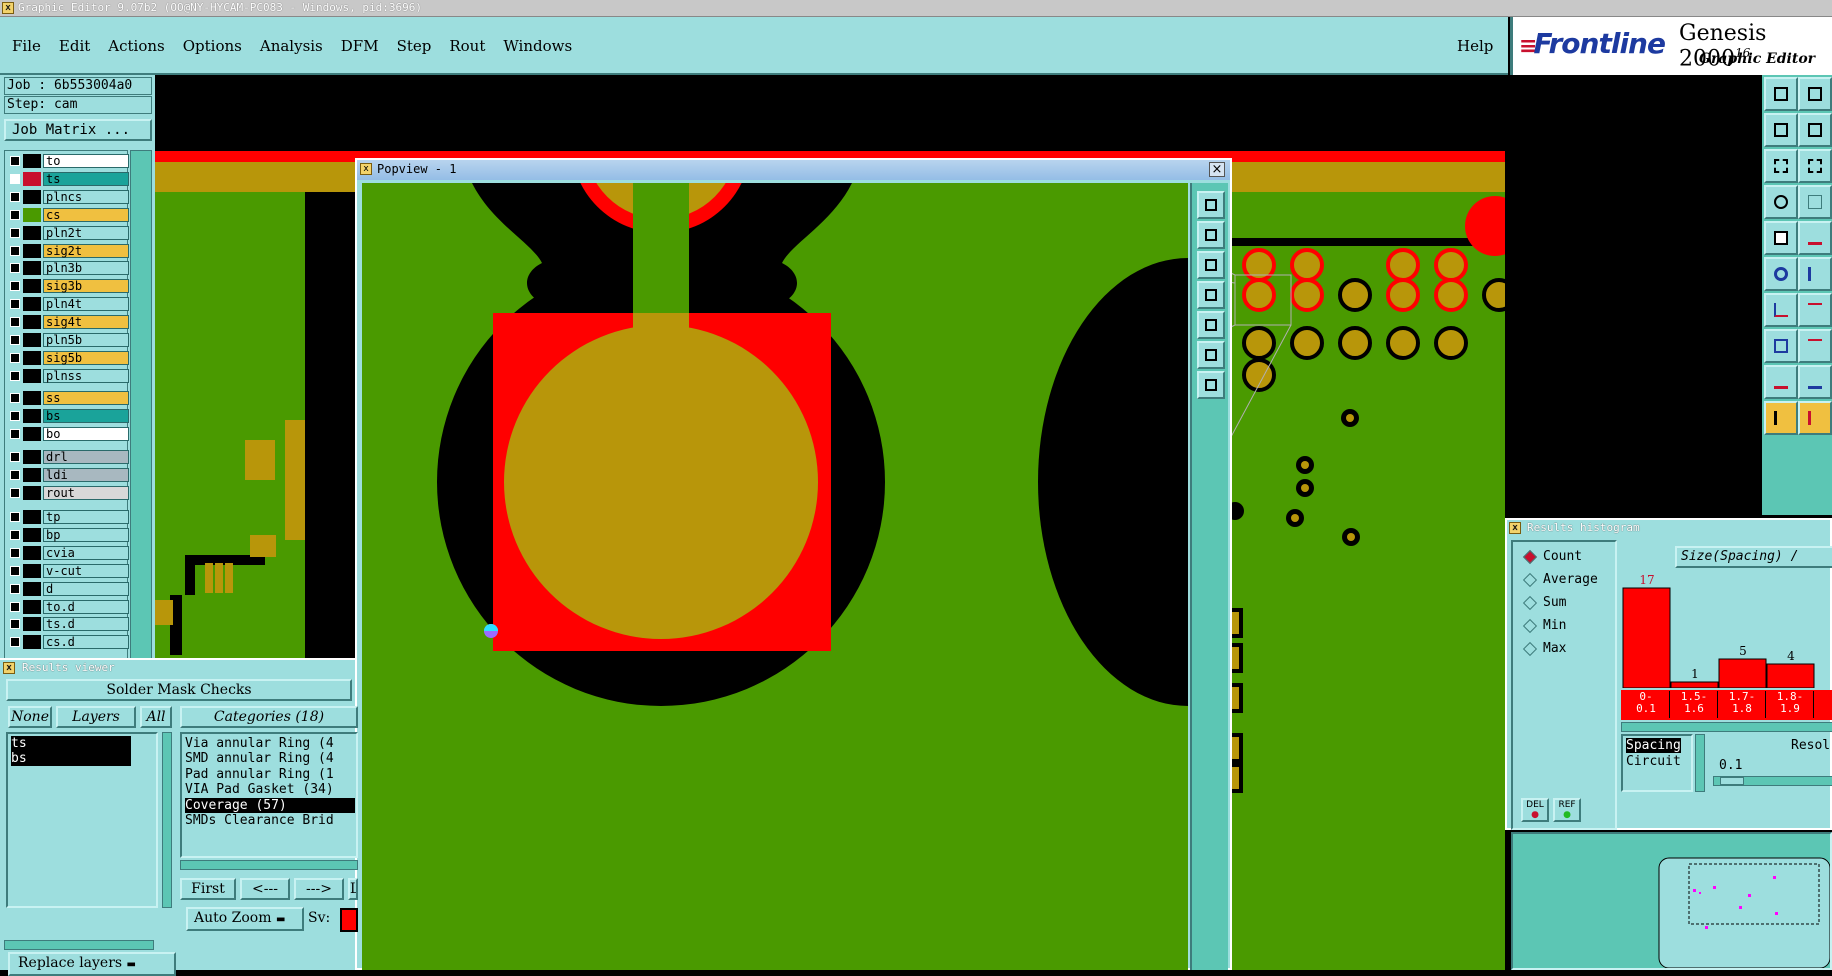 This screenshot has width=1832, height=976. I want to click on layer-name: d, so click(86, 589).